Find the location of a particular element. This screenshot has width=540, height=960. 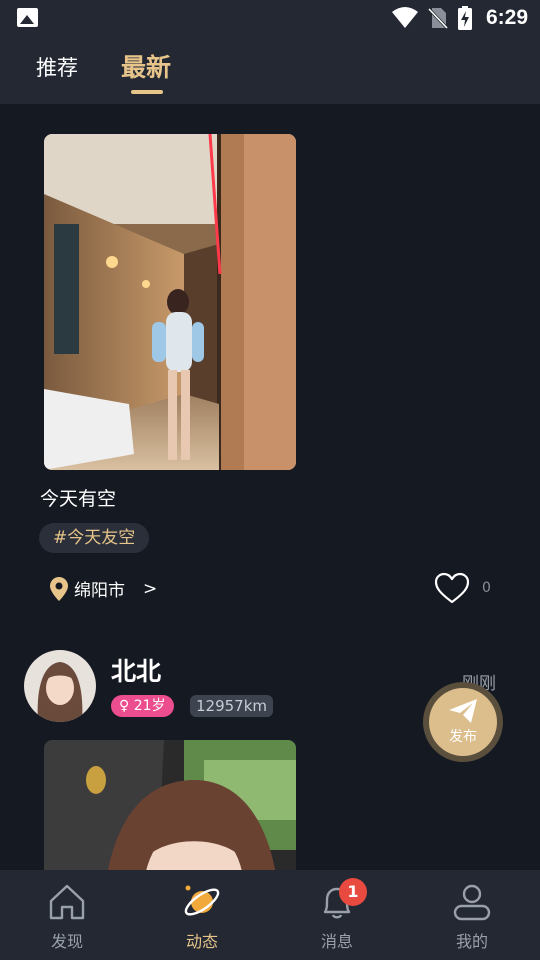

top-tab-bar: 推荐 最新 is located at coordinates (270, 70).